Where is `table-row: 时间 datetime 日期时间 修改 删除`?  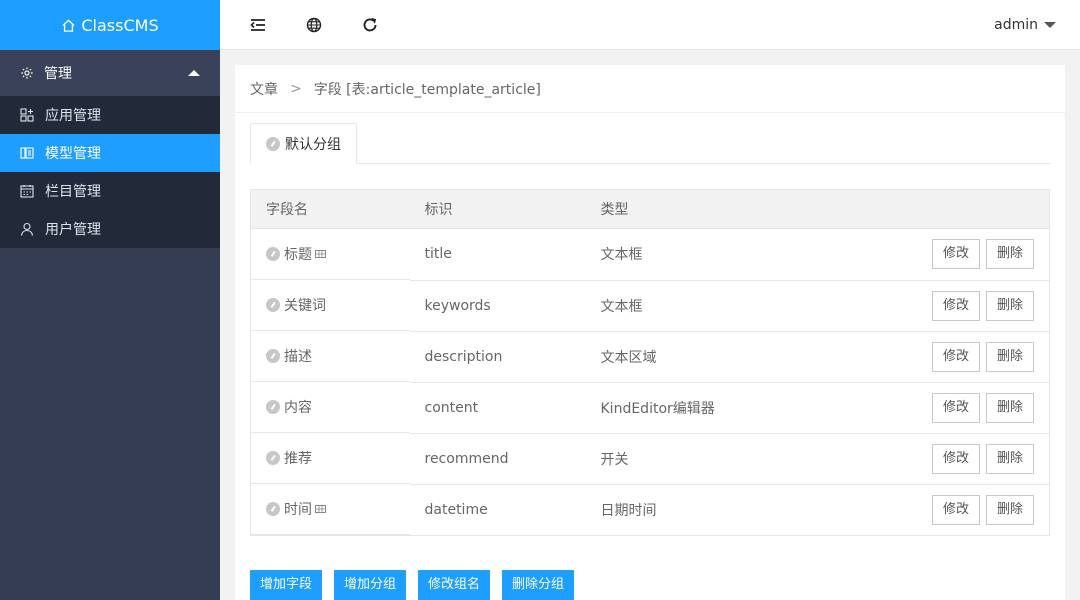 table-row: 时间 datetime 日期时间 修改 删除 is located at coordinates (650, 510).